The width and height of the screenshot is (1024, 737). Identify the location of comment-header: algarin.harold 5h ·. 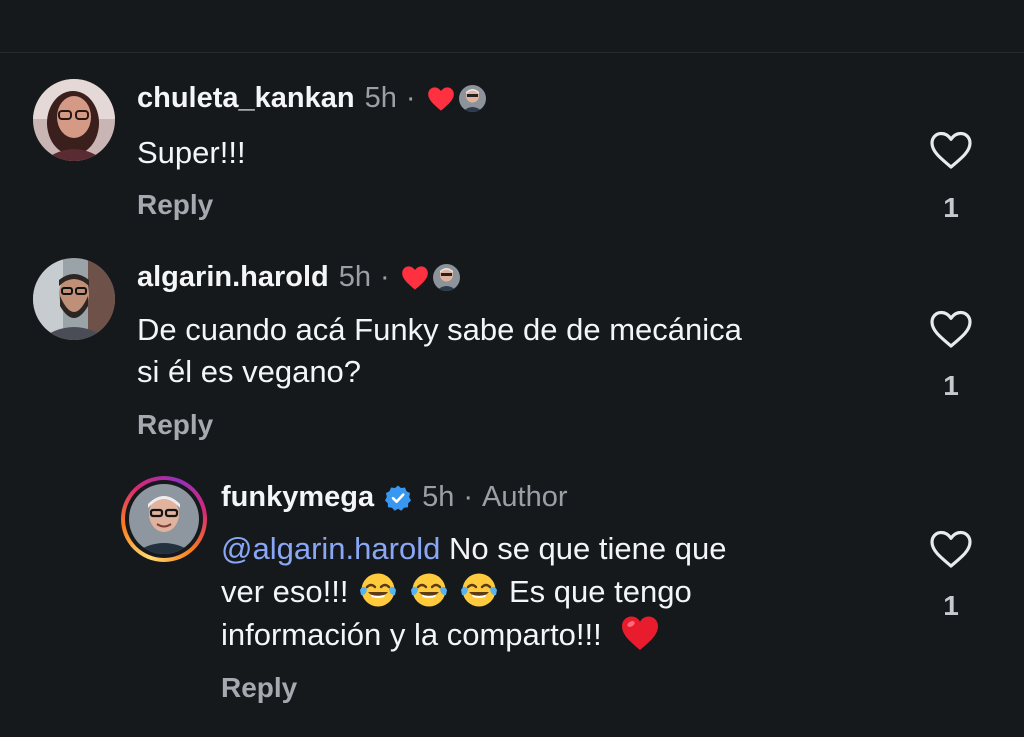
(298, 277).